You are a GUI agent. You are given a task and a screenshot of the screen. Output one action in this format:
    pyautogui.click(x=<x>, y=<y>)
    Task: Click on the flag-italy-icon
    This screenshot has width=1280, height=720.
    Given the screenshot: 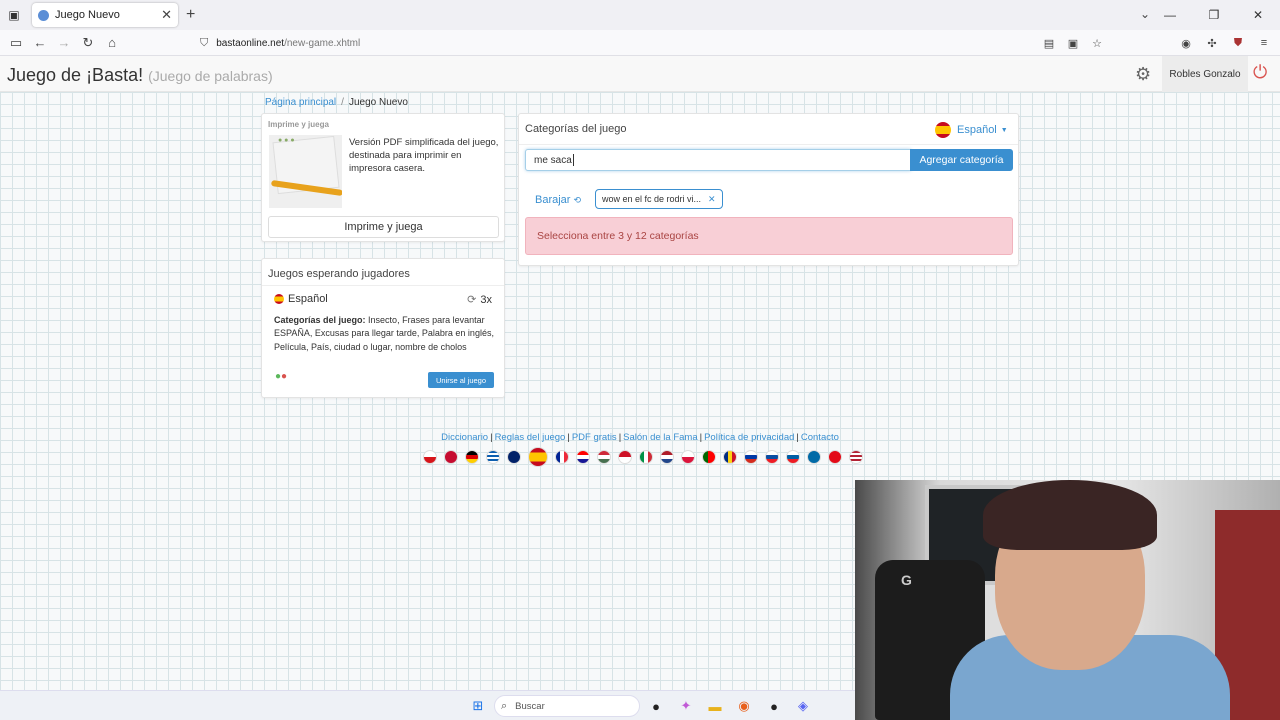 What is the action you would take?
    pyautogui.click(x=645, y=457)
    